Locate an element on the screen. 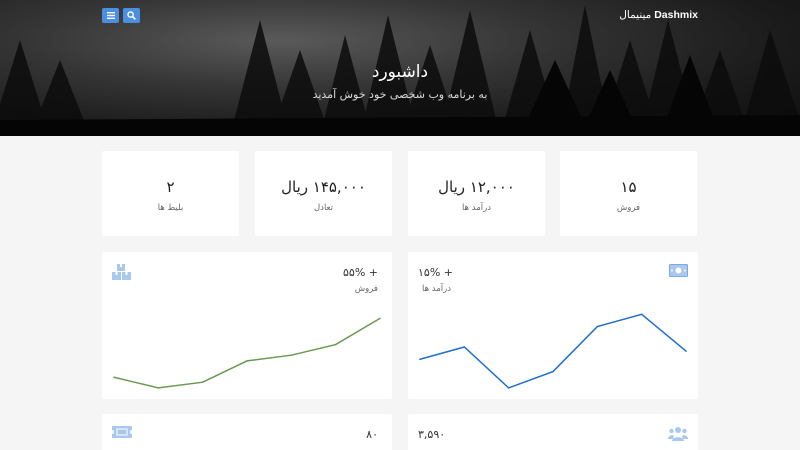 The height and width of the screenshot is (450, 800). brand-logo: Dashmix مینیمال is located at coordinates (658, 15).